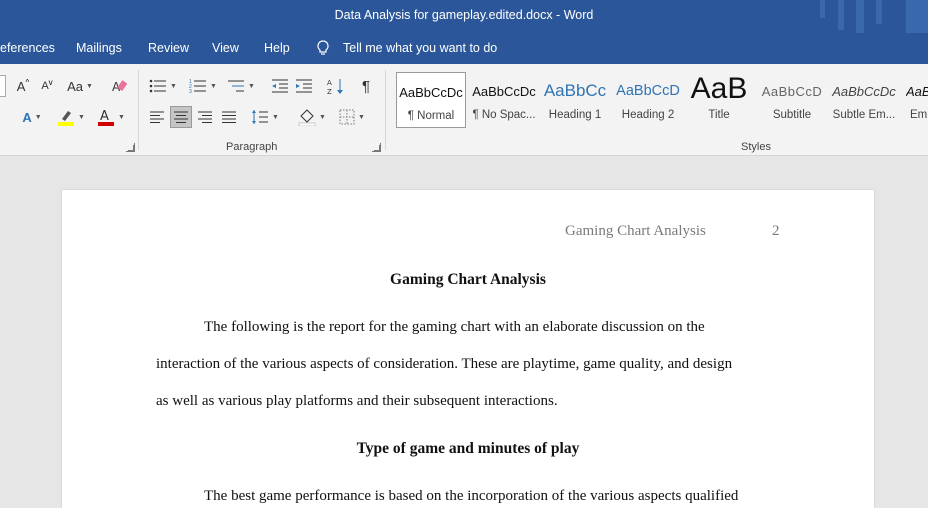 The width and height of the screenshot is (928, 508). I want to click on style-preview: AaBbCc, so click(575, 90).